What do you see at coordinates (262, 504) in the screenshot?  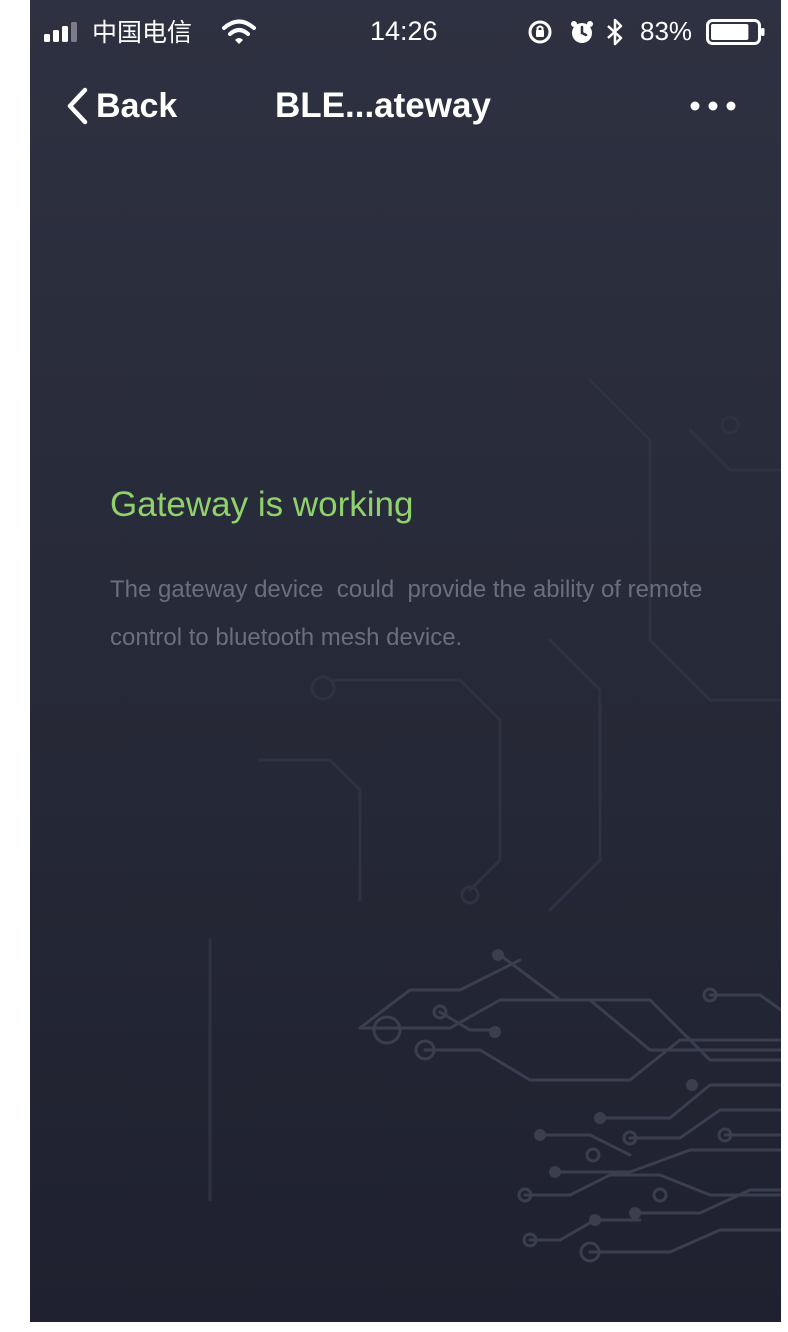 I see `gateway-status-heading: Gateway is working` at bounding box center [262, 504].